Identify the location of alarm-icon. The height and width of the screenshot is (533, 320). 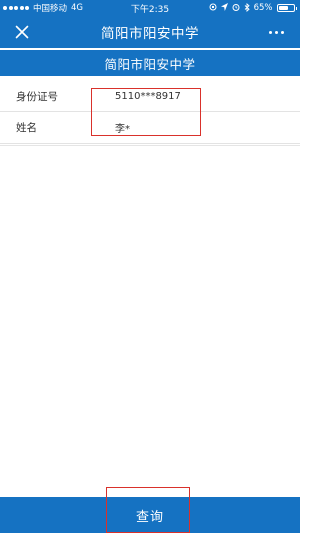
(236, 8).